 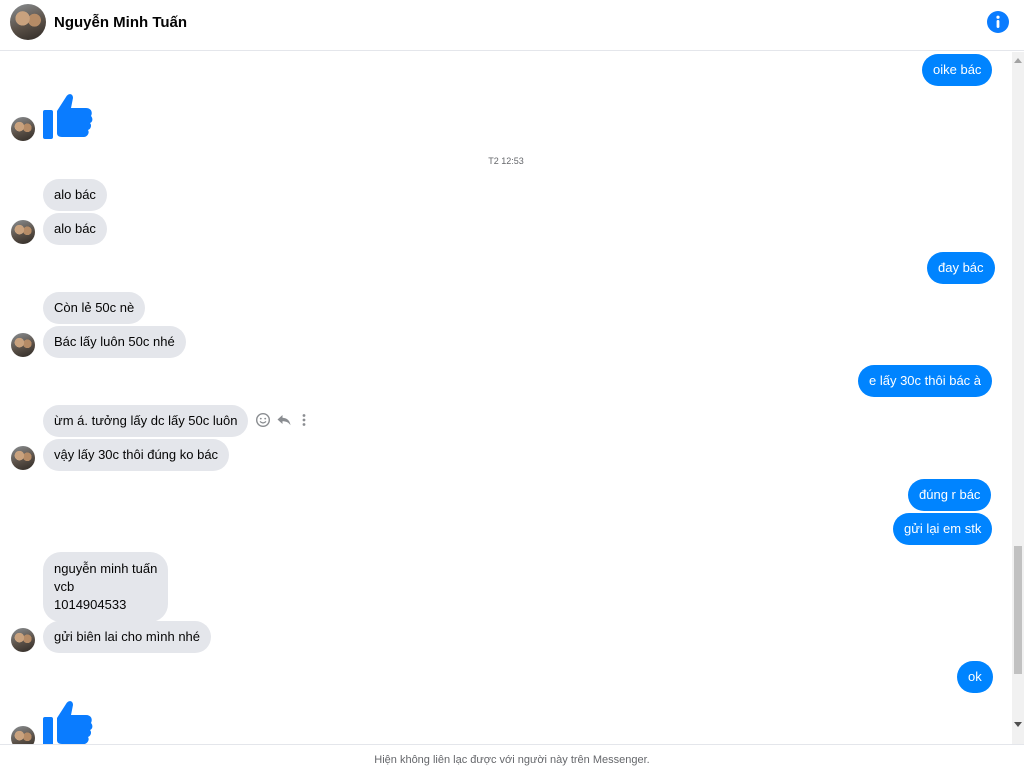 I want to click on contact-avatar, so click(x=28, y=22).